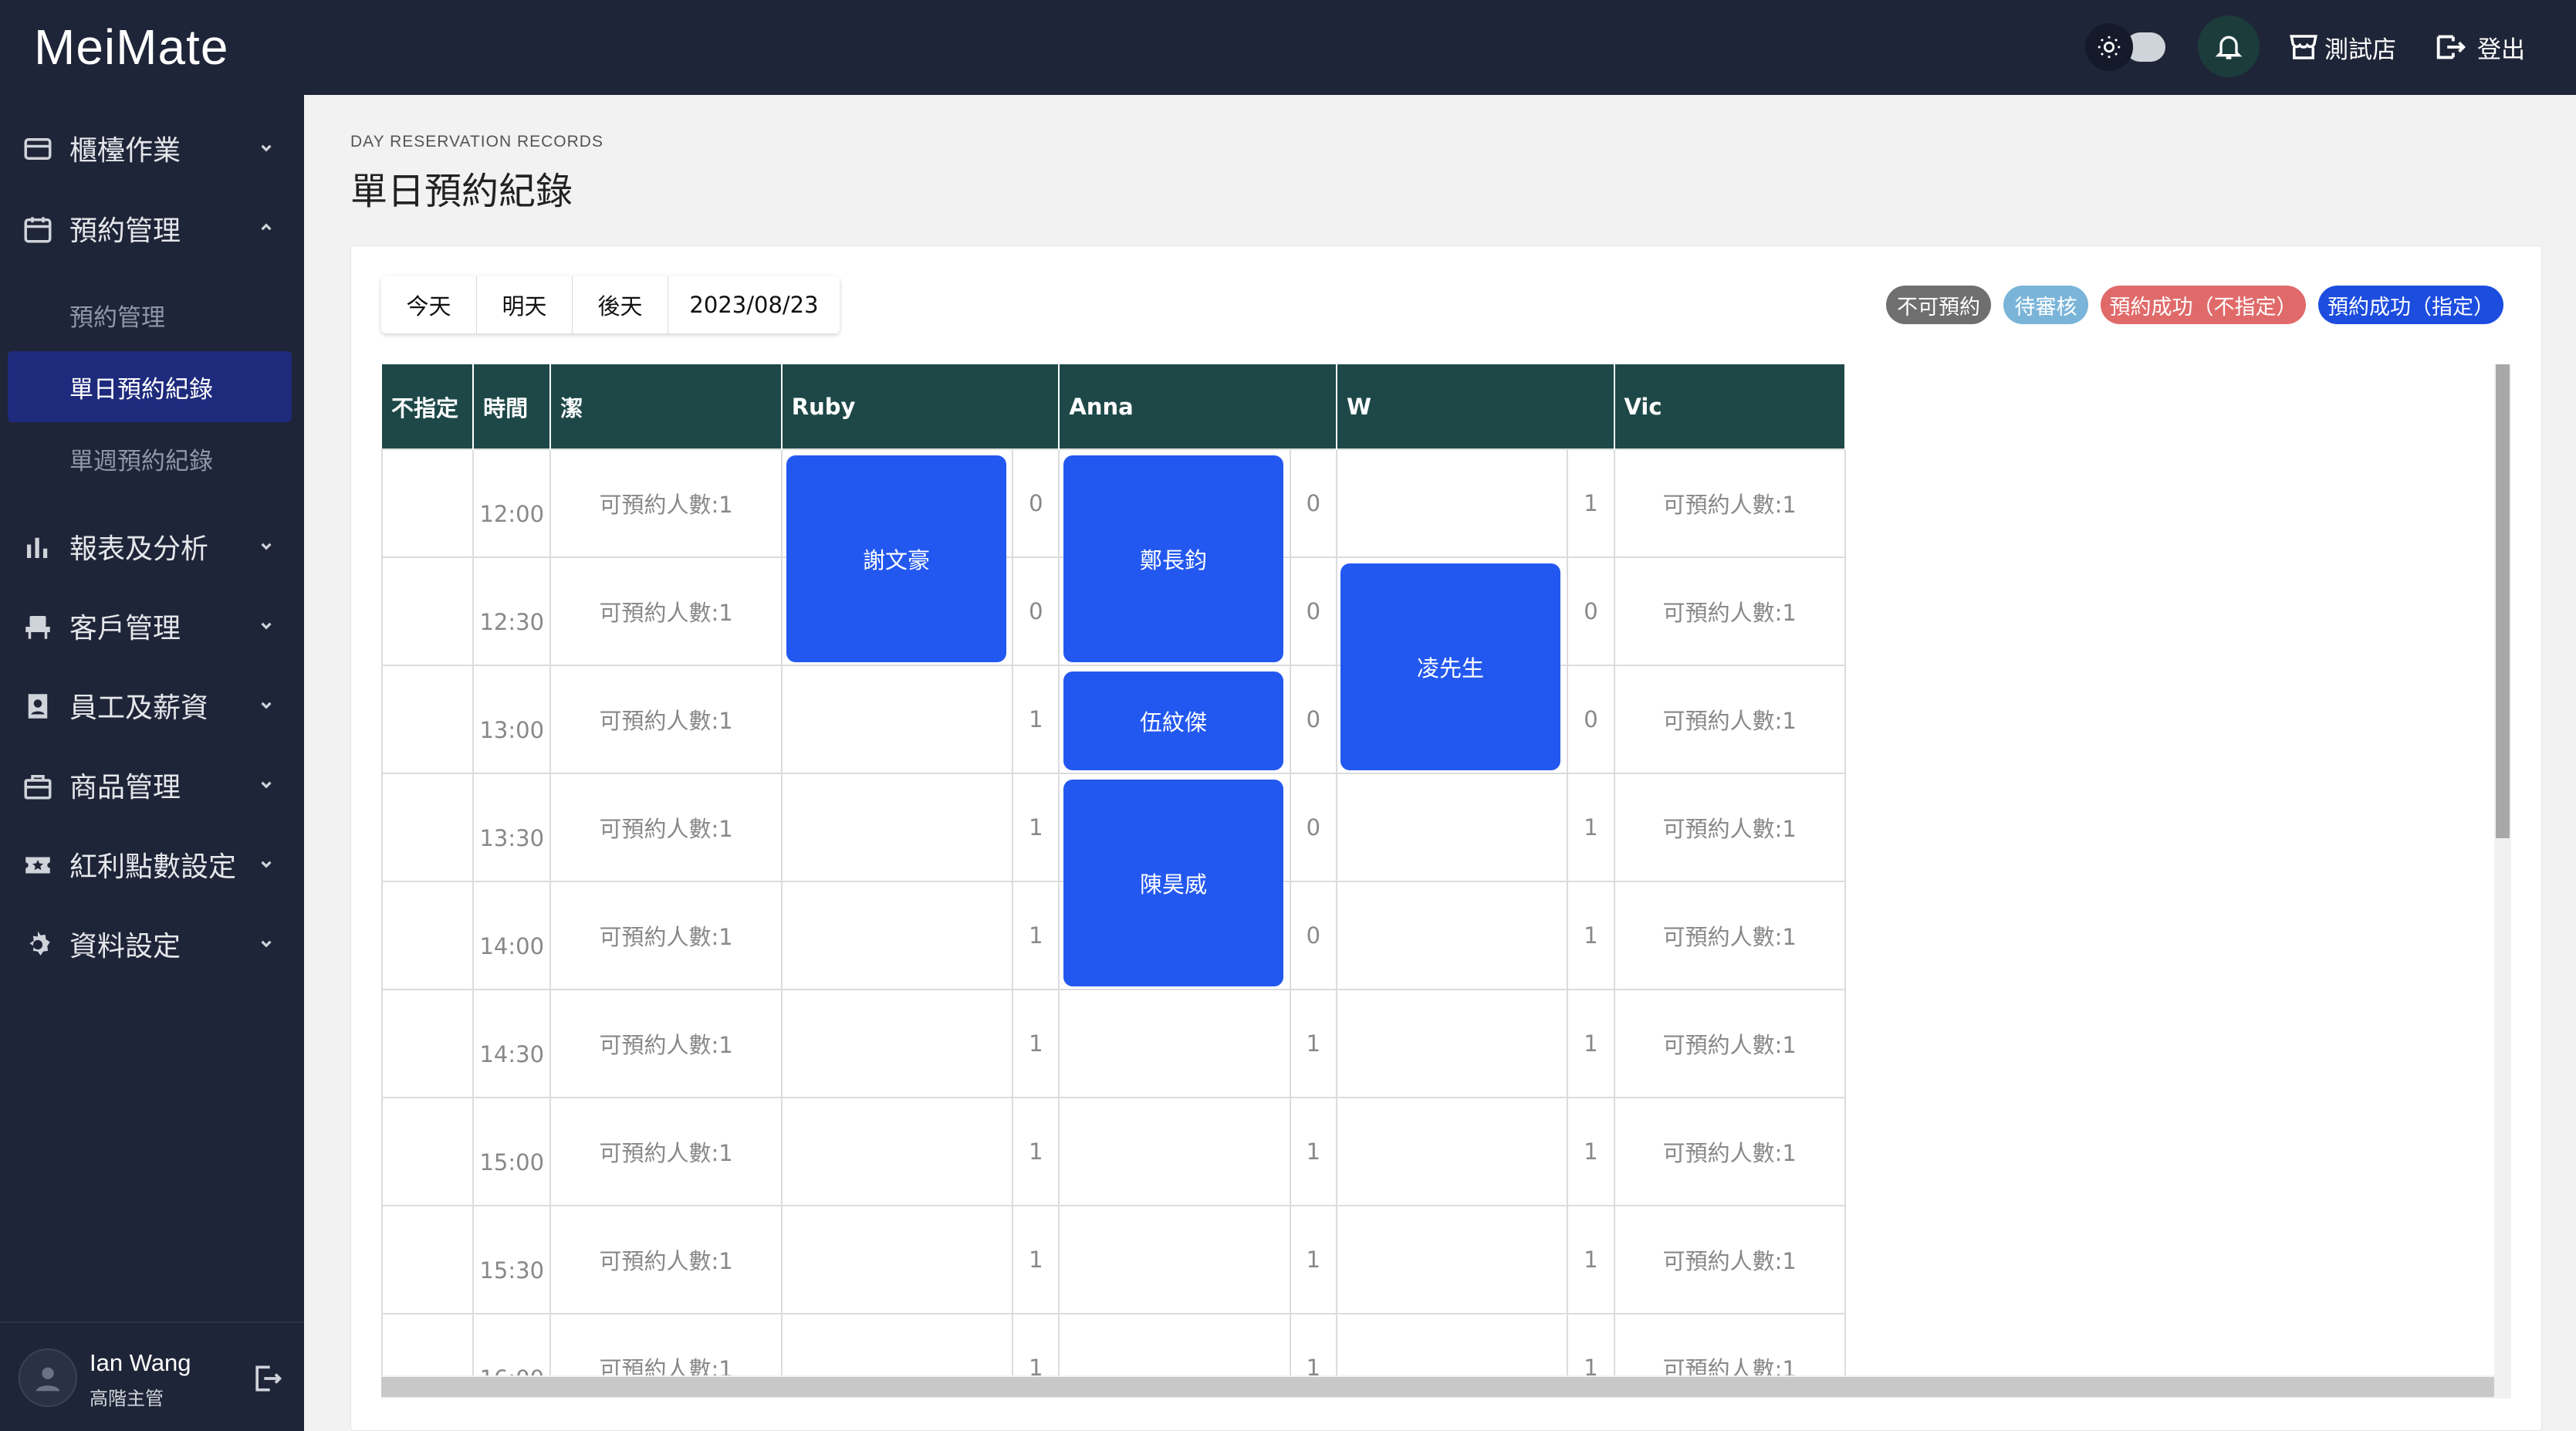 This screenshot has width=2576, height=1431. Describe the element at coordinates (2341, 47) in the screenshot. I see `store-switcher: 測試店` at that location.